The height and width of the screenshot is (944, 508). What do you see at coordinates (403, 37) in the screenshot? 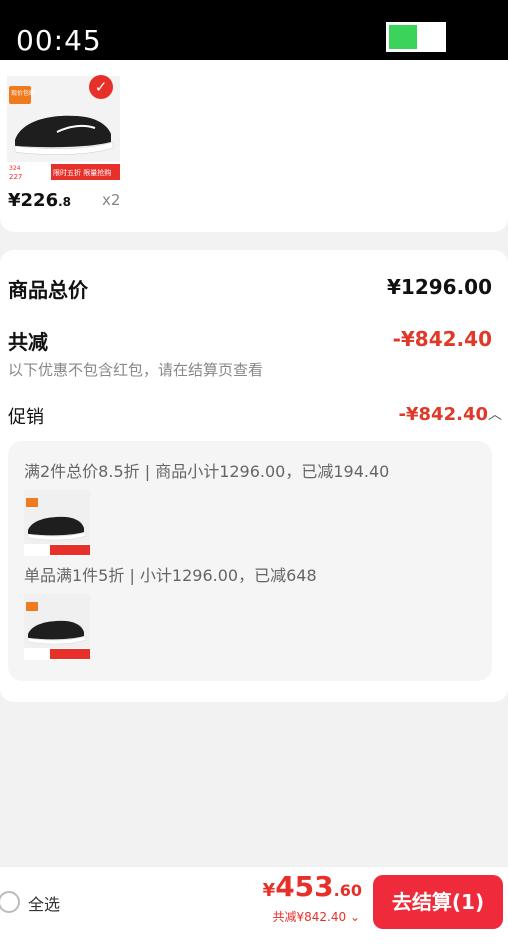
I see `battery-level` at bounding box center [403, 37].